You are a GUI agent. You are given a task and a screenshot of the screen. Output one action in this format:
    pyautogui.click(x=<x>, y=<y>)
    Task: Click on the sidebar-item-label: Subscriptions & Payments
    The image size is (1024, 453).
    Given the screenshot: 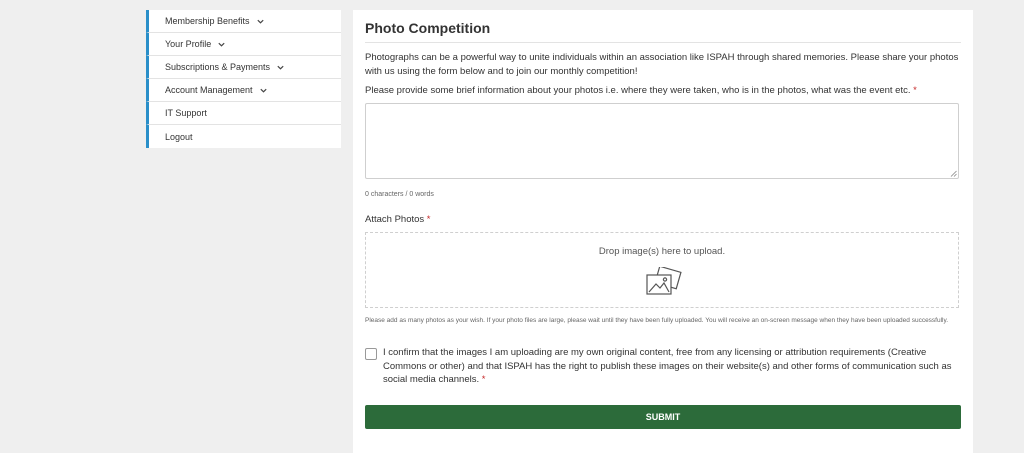 What is the action you would take?
    pyautogui.click(x=218, y=67)
    